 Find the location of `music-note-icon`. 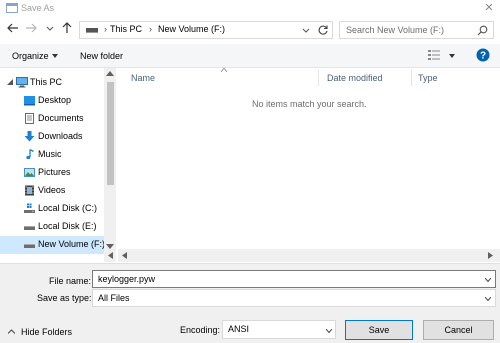

music-note-icon is located at coordinates (29, 154).